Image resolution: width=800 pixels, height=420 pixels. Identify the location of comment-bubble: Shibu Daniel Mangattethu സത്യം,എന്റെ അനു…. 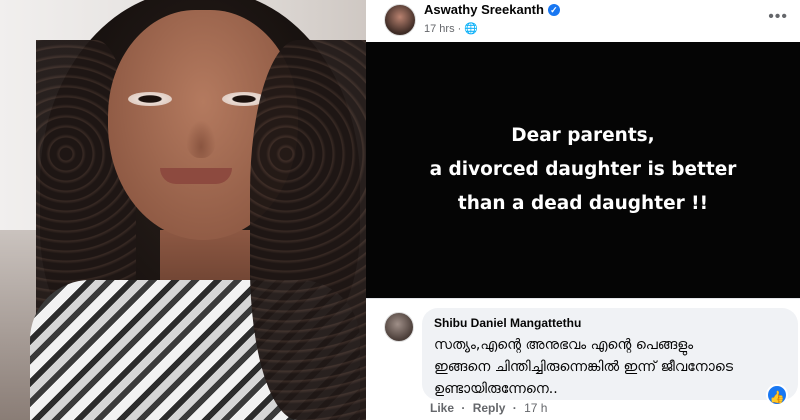
(610, 354).